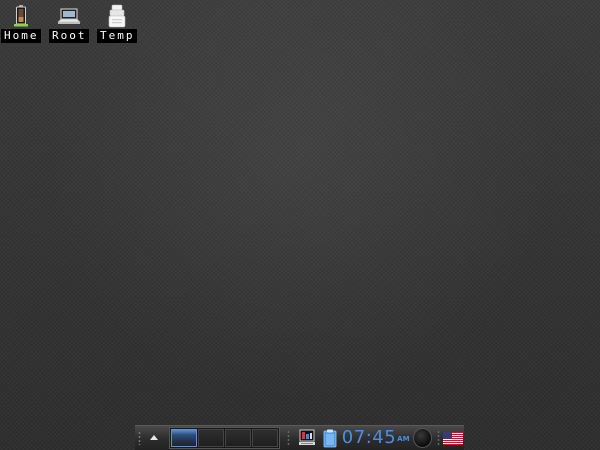 The height and width of the screenshot is (450, 600). I want to click on up-arrow-icon, so click(153, 437).